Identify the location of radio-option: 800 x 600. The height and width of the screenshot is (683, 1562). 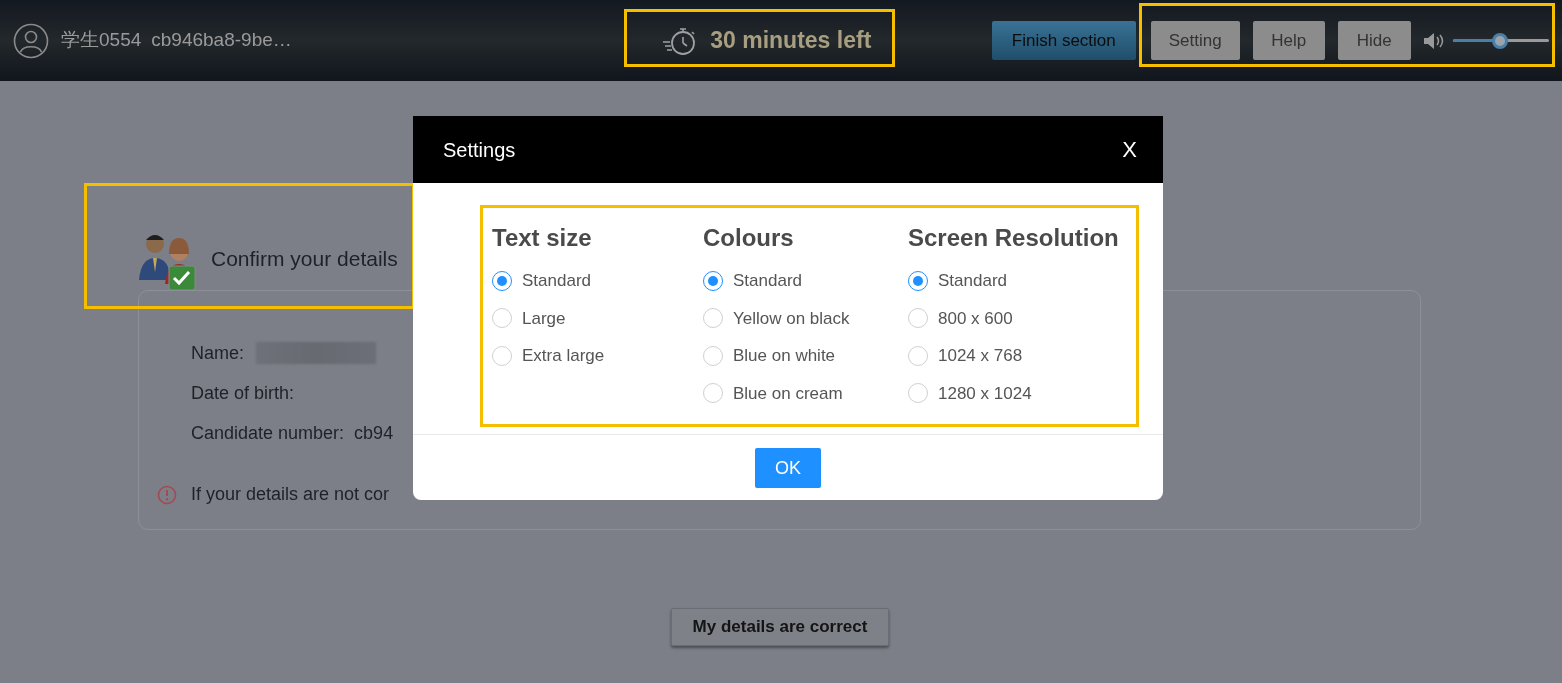
(960, 318).